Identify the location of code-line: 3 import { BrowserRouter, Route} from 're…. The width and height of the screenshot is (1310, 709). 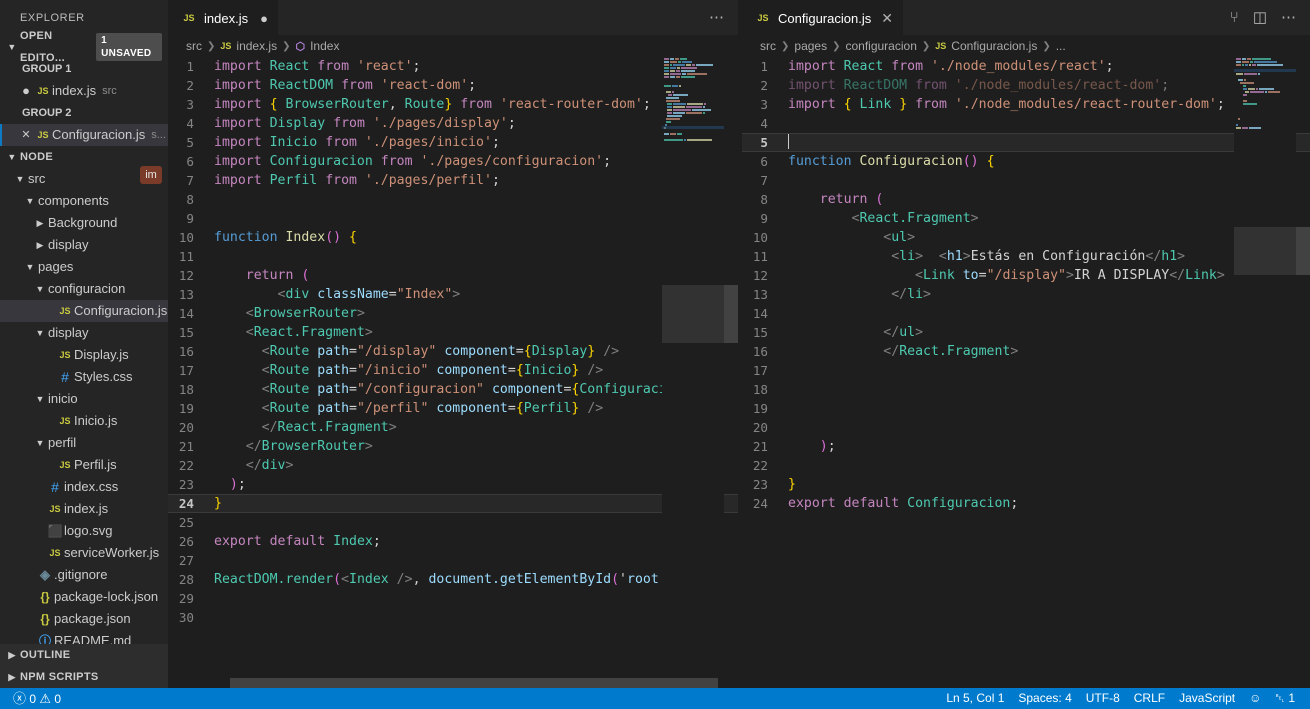
(453, 104).